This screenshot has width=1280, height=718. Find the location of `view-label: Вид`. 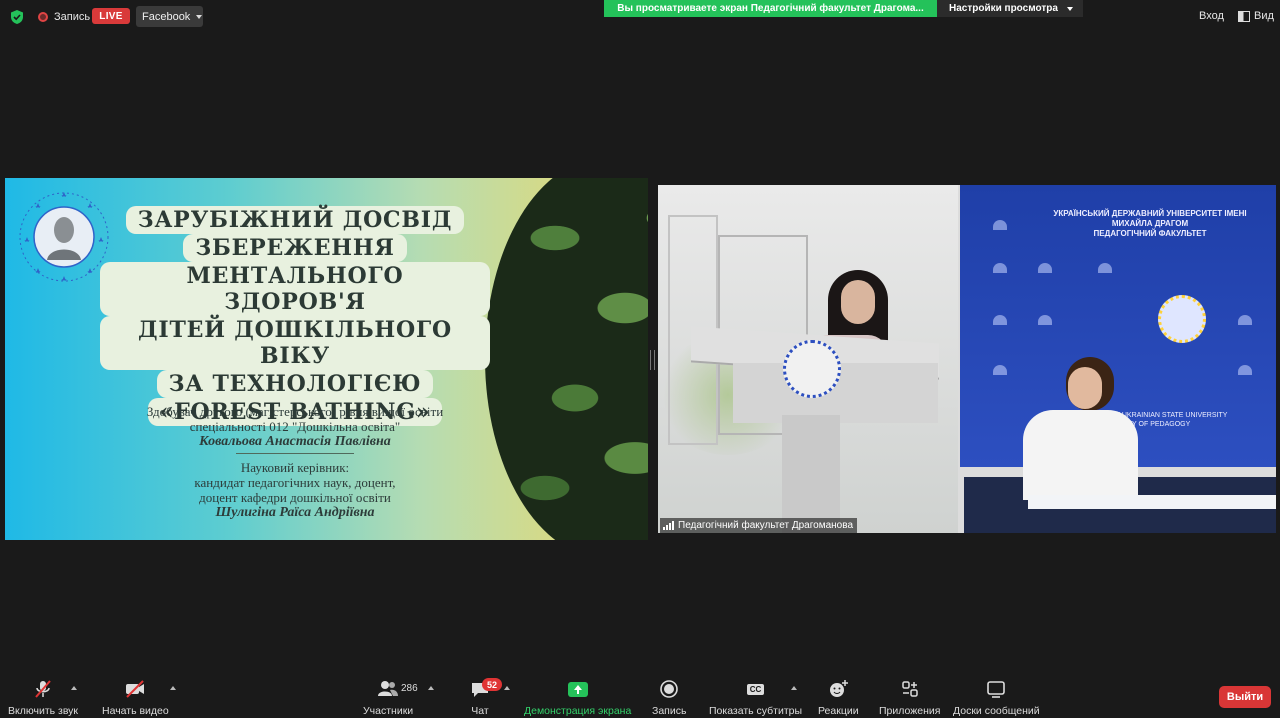

view-label: Вид is located at coordinates (1264, 16).